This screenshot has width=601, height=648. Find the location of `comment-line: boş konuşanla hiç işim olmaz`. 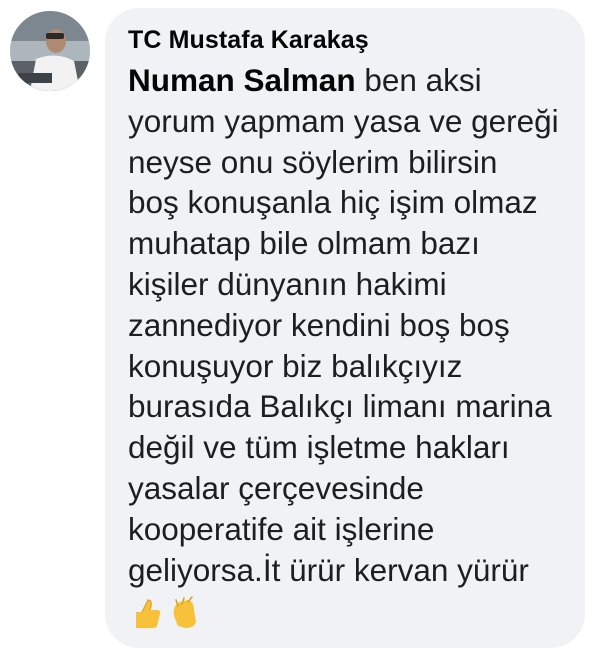

comment-line: boş konuşanla hiç işim olmaz is located at coordinates (333, 202).